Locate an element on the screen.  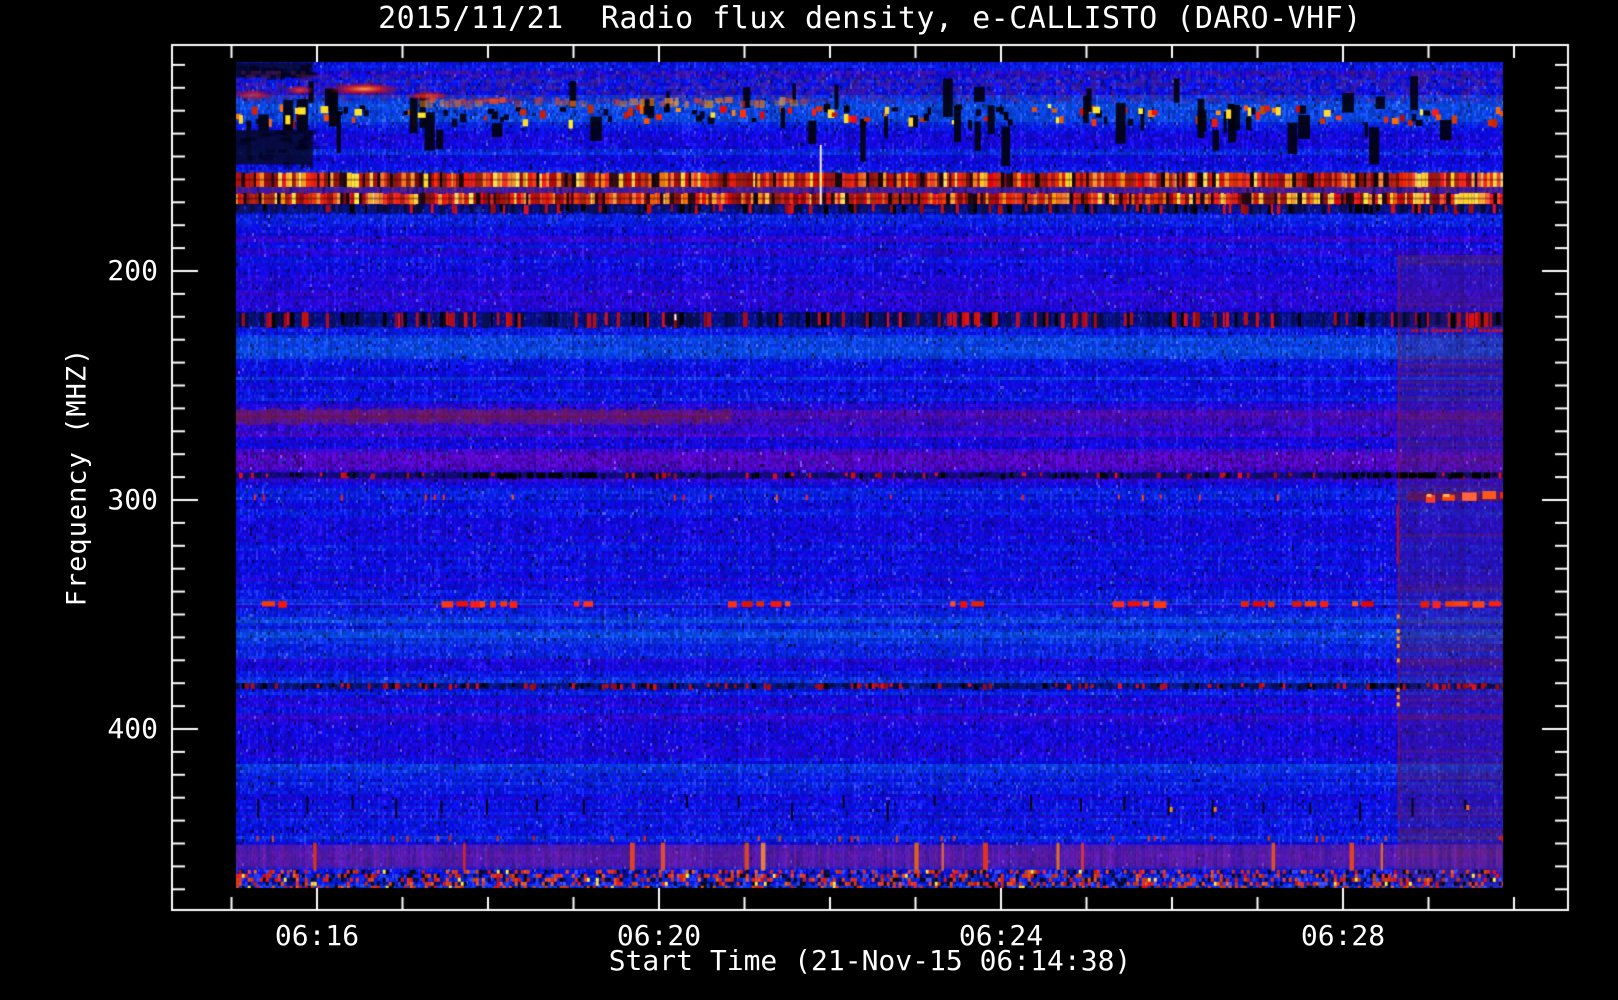
x-tick-label: 06:24 is located at coordinates (1001, 935).